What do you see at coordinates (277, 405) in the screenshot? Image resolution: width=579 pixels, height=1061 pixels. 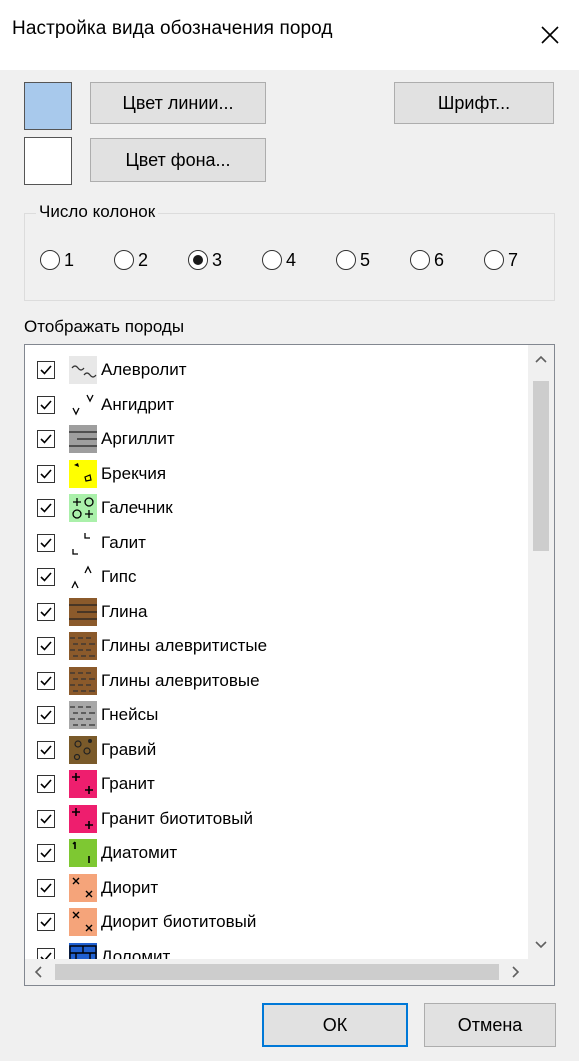 I see `rock-list-item: Ангидрит` at bounding box center [277, 405].